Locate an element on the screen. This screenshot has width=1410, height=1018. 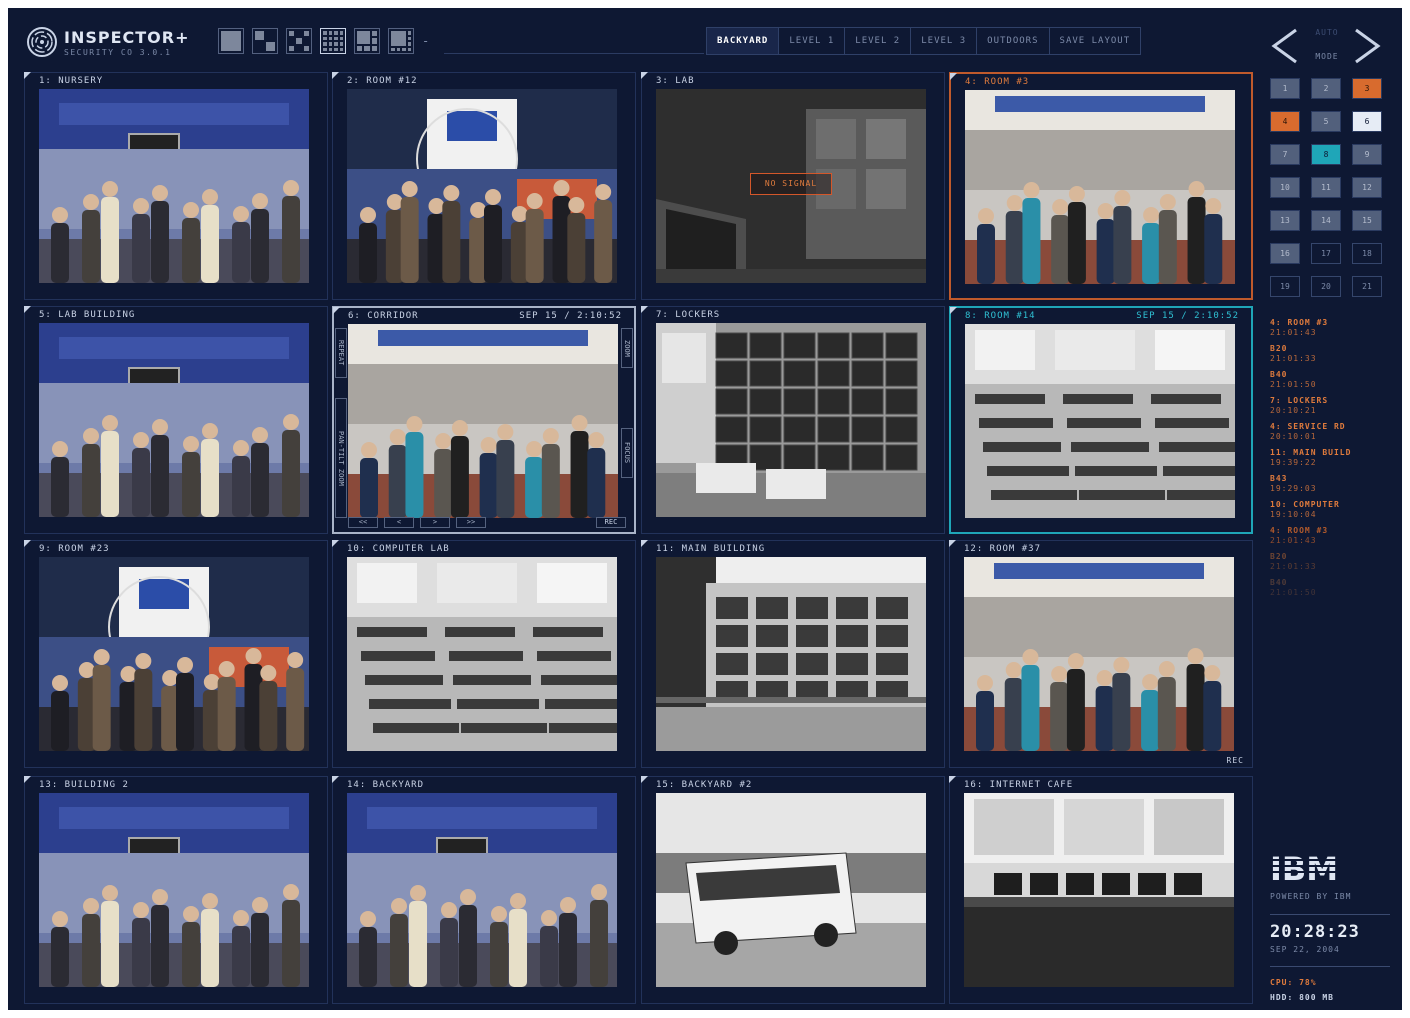
camera-tile: 7: LOCKERS is located at coordinates (793, 420).